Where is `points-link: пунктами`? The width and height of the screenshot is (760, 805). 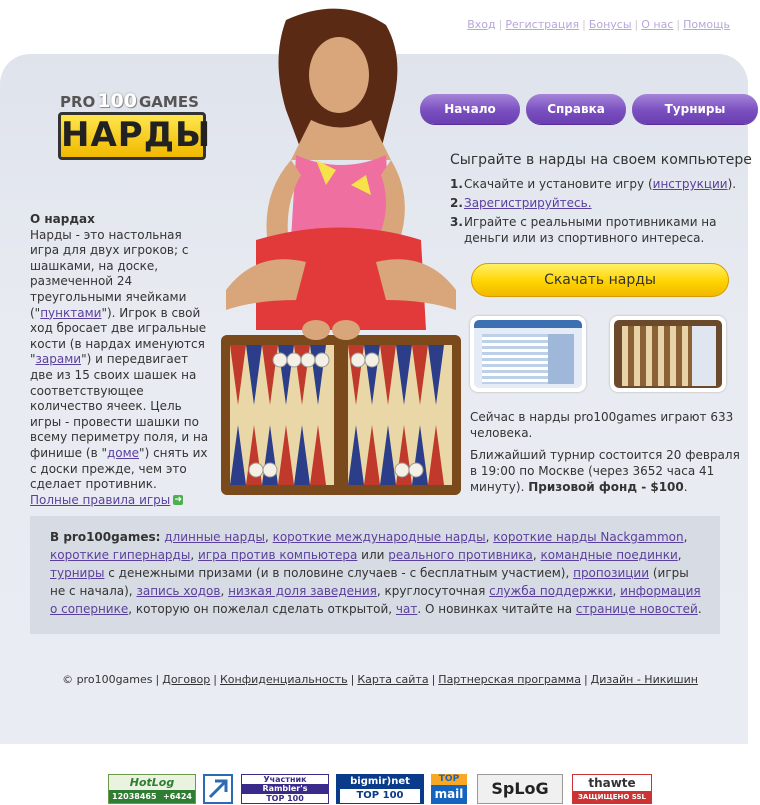 points-link: пунктами is located at coordinates (70, 313).